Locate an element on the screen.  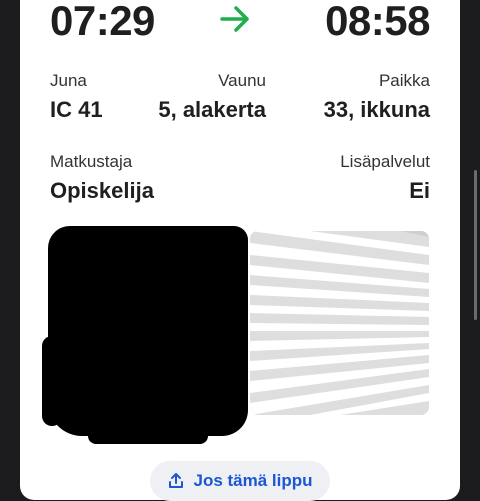
share-ticket-button: Jos tämä lippu is located at coordinates (240, 481).